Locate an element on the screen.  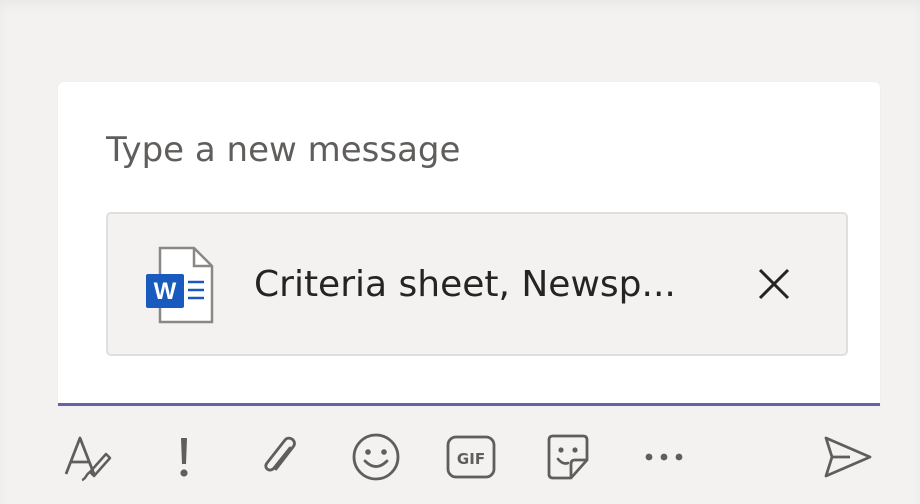
sticker-button is located at coordinates (568, 457).